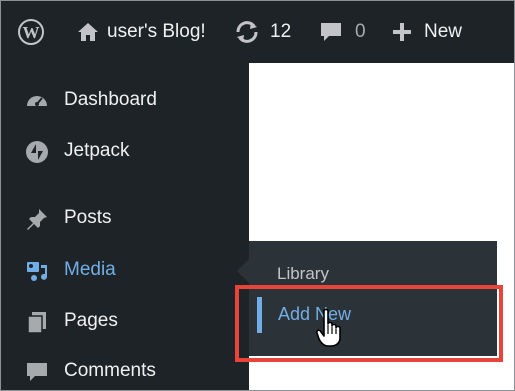  I want to click on menu-item-posts: Posts, so click(125, 218).